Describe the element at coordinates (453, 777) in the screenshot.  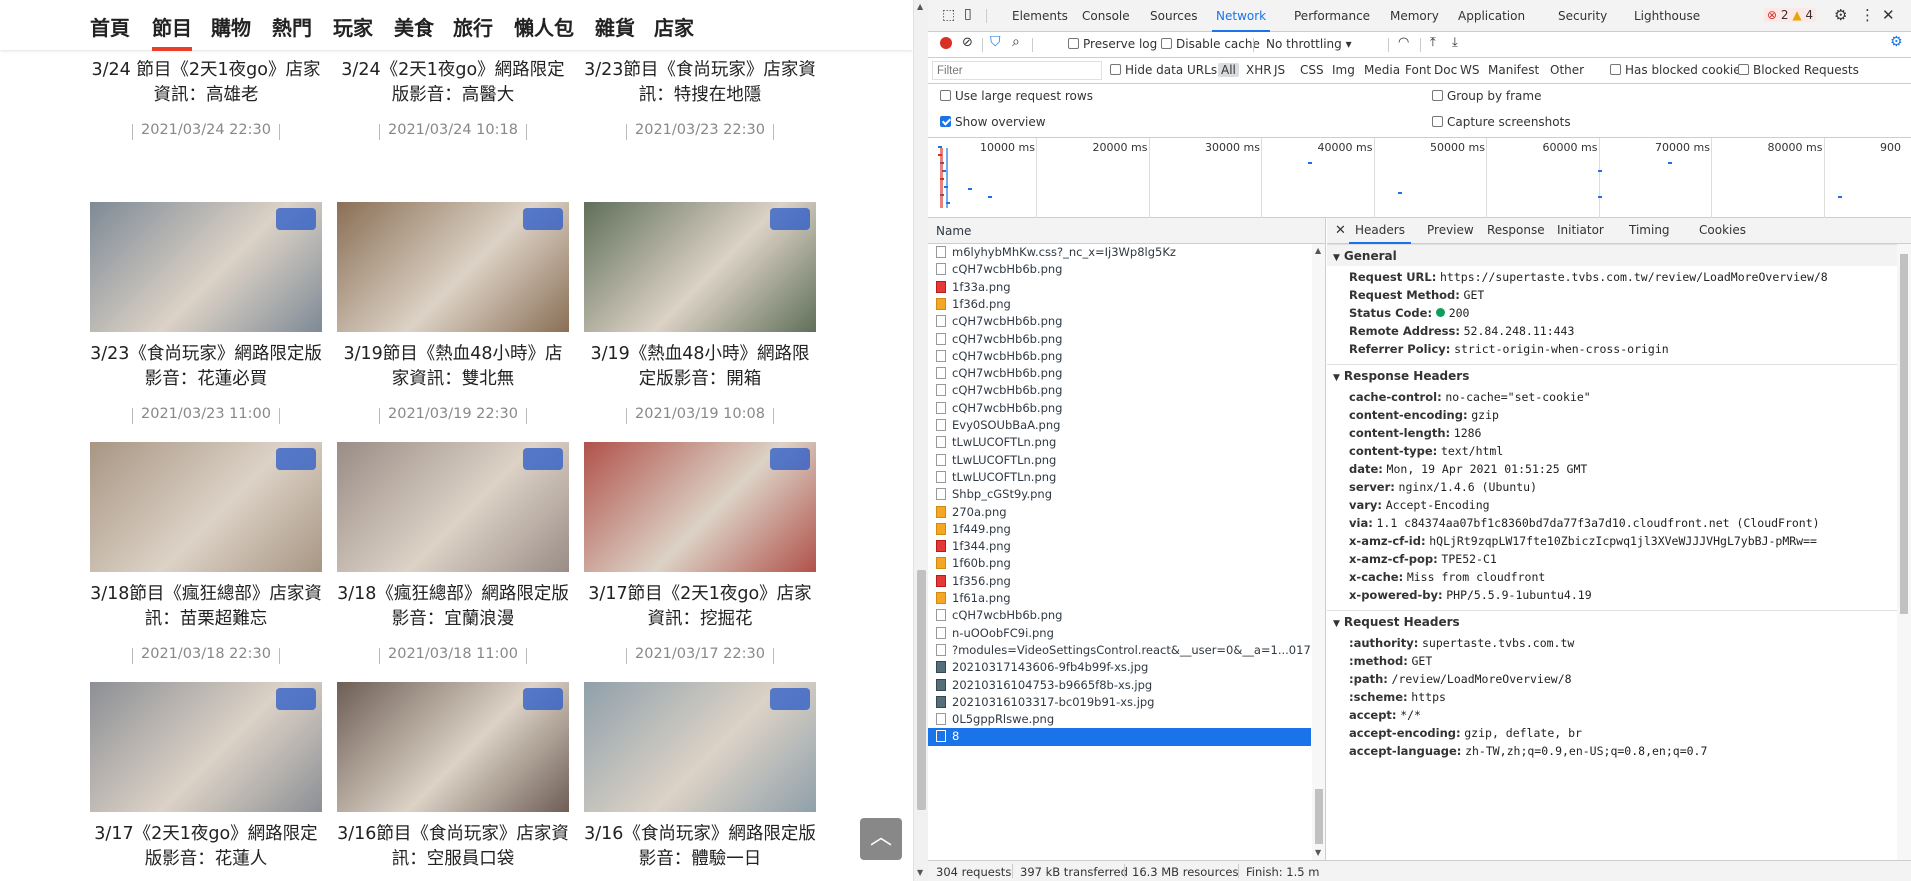
I see `article-card: 3/16節目《食尚玩家》店家資訊：空服員口袋` at that location.